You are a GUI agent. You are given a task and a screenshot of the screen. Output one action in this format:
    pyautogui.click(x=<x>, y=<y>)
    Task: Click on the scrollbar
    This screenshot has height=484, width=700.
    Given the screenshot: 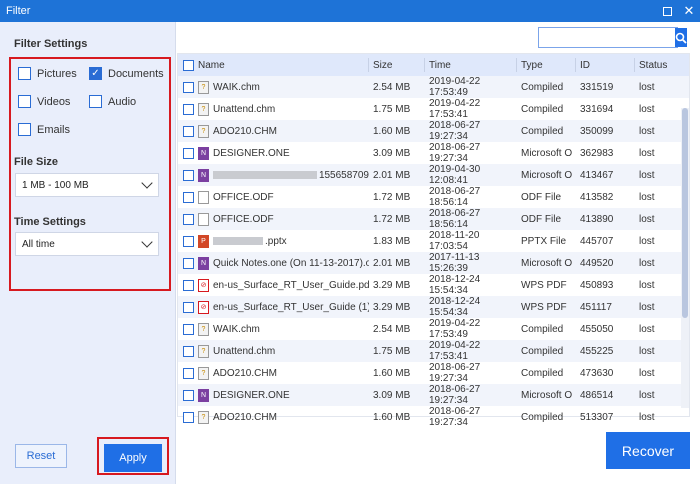 What is the action you would take?
    pyautogui.click(x=685, y=258)
    